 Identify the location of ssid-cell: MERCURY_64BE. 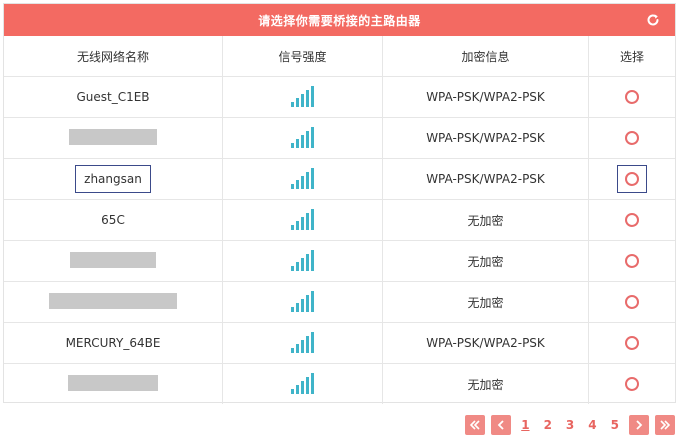
(113, 343).